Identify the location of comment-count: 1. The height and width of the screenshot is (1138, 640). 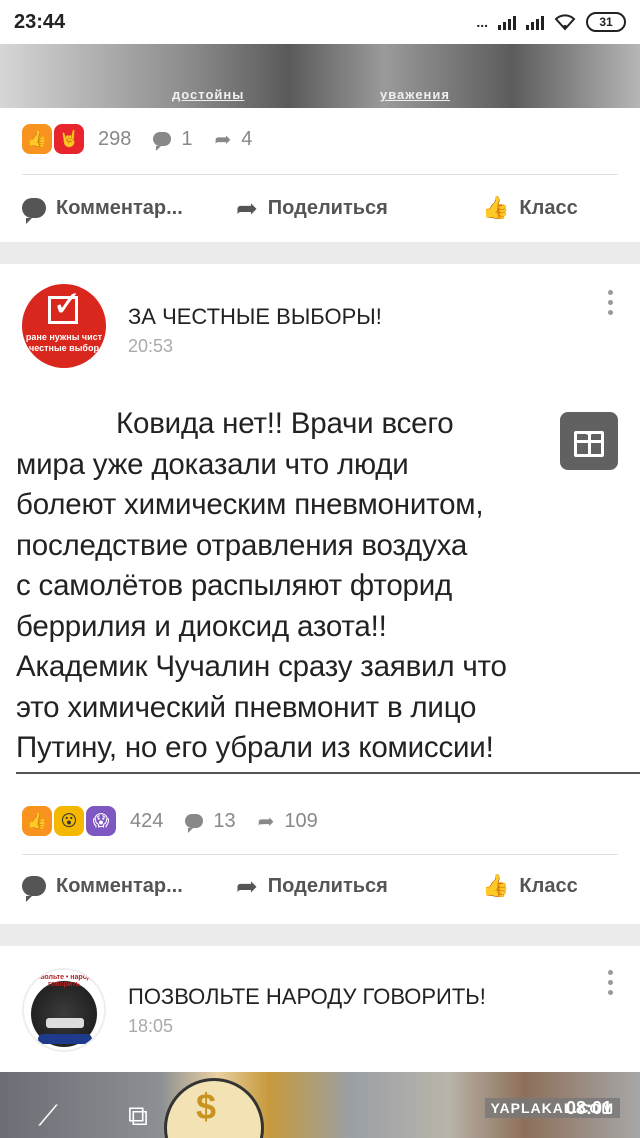
(187, 138).